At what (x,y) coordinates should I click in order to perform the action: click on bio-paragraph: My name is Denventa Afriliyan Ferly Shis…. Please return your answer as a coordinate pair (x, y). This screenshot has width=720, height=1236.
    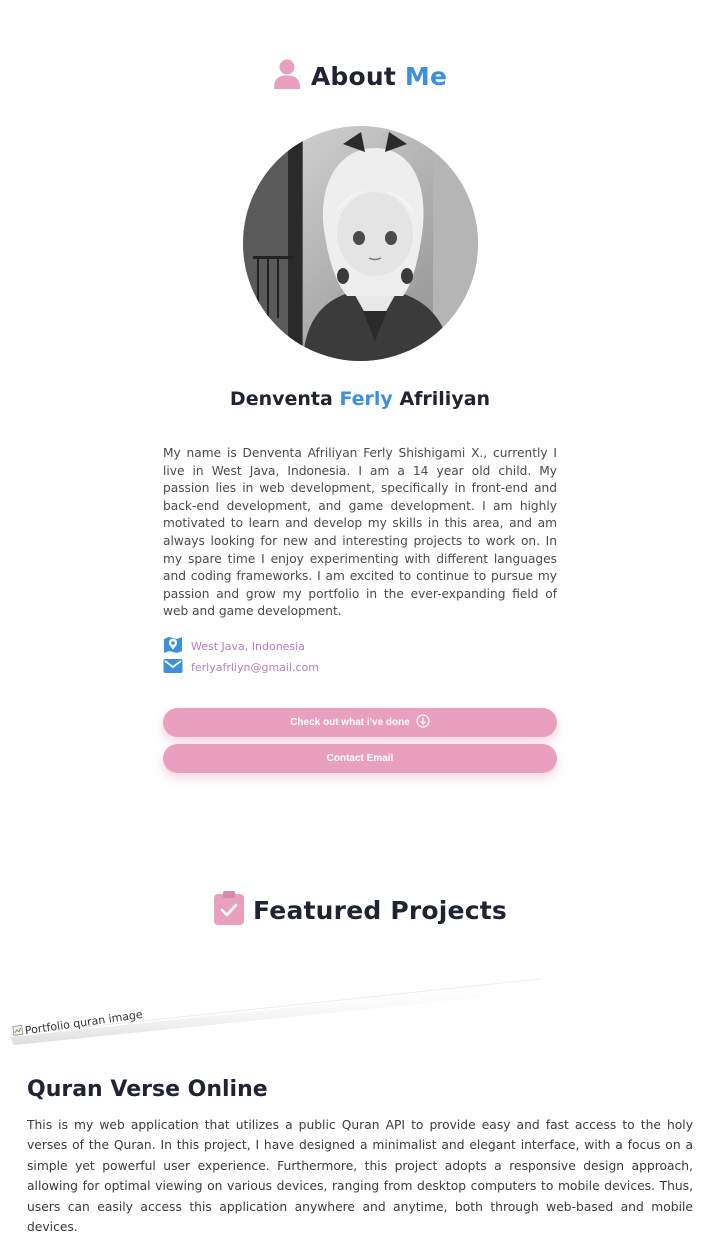
    Looking at the image, I should click on (360, 532).